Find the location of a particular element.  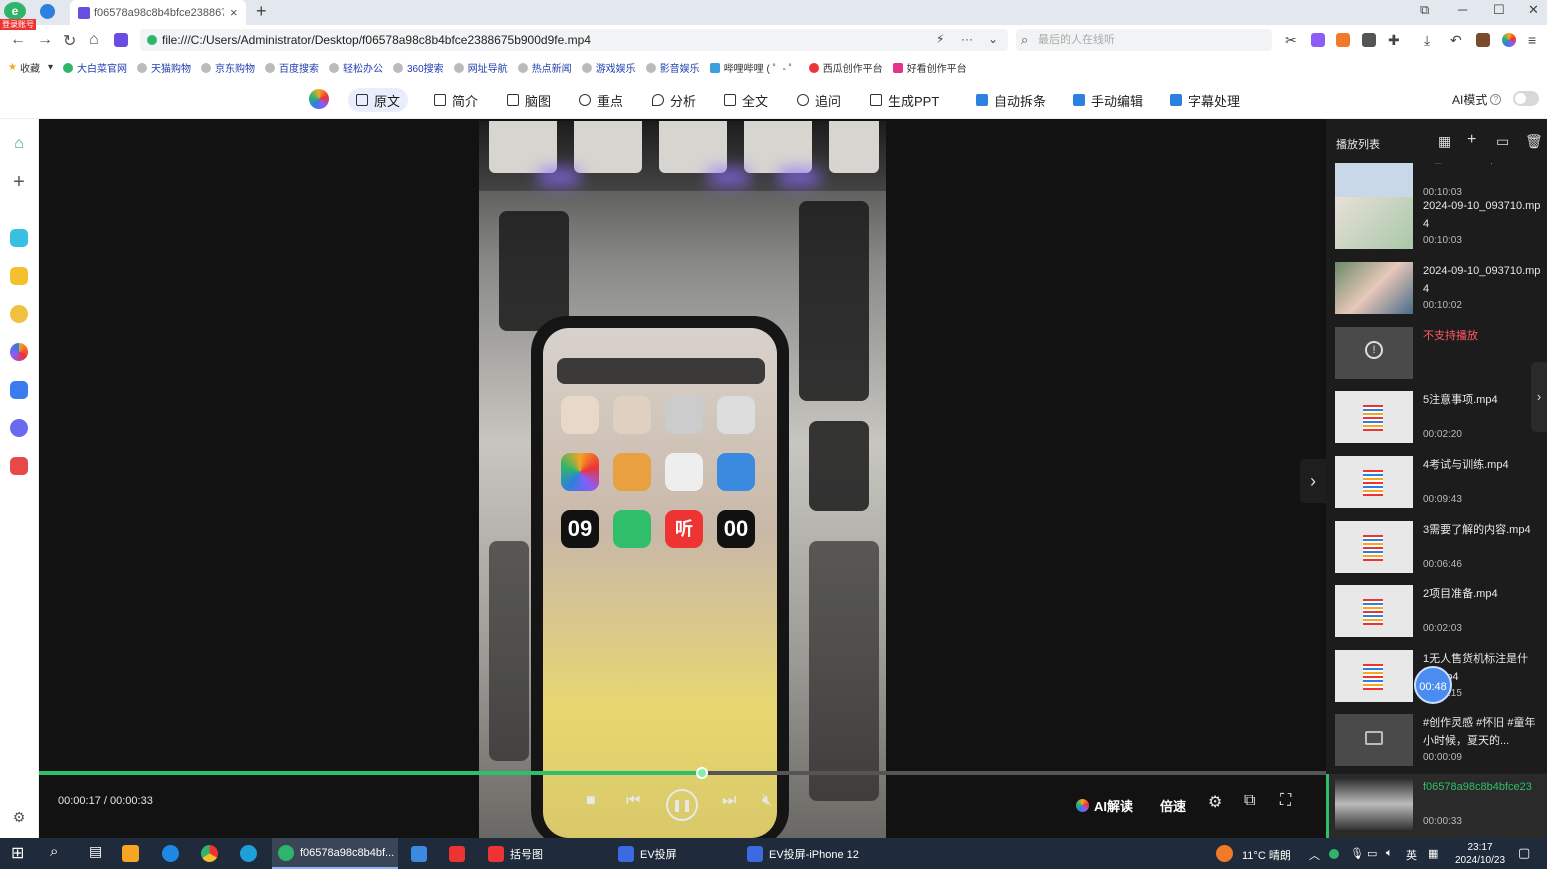

edge-icon is located at coordinates (248, 853).